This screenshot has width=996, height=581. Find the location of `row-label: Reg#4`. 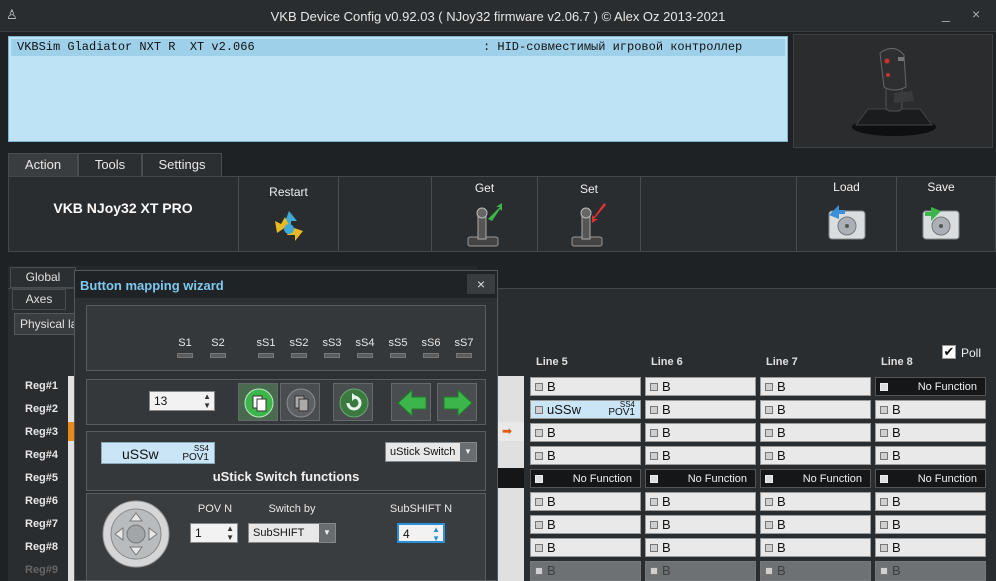

row-label: Reg#4 is located at coordinates (42, 455).